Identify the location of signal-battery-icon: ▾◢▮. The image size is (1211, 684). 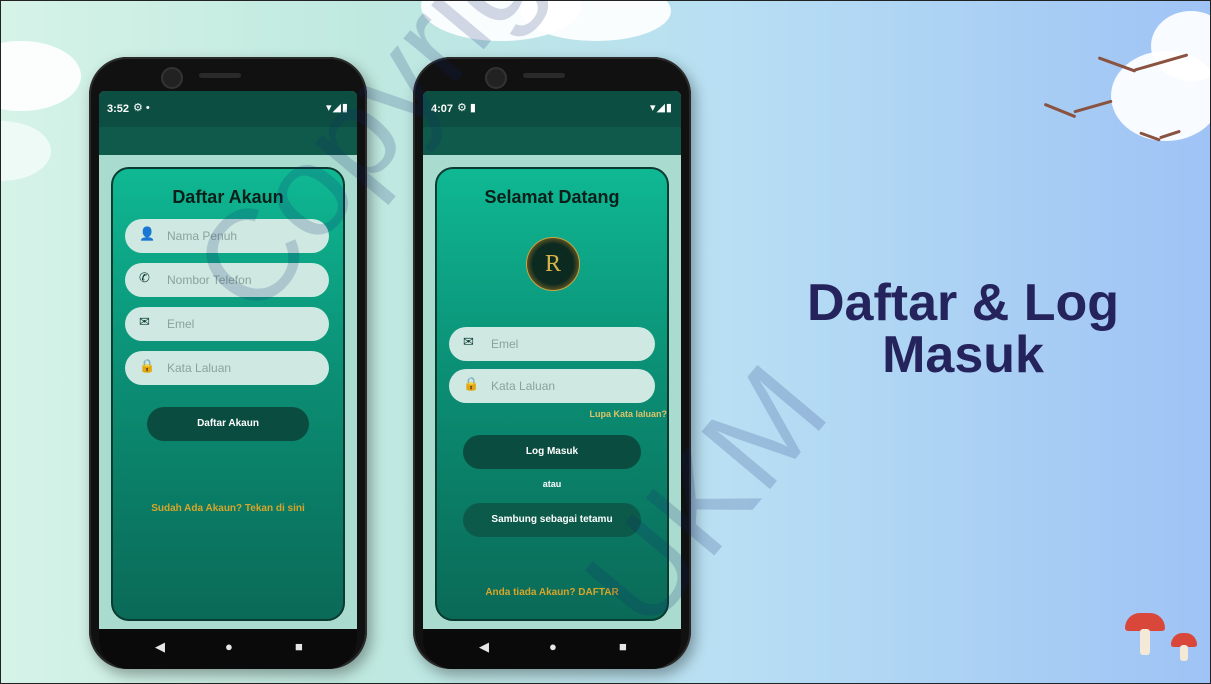
(661, 108).